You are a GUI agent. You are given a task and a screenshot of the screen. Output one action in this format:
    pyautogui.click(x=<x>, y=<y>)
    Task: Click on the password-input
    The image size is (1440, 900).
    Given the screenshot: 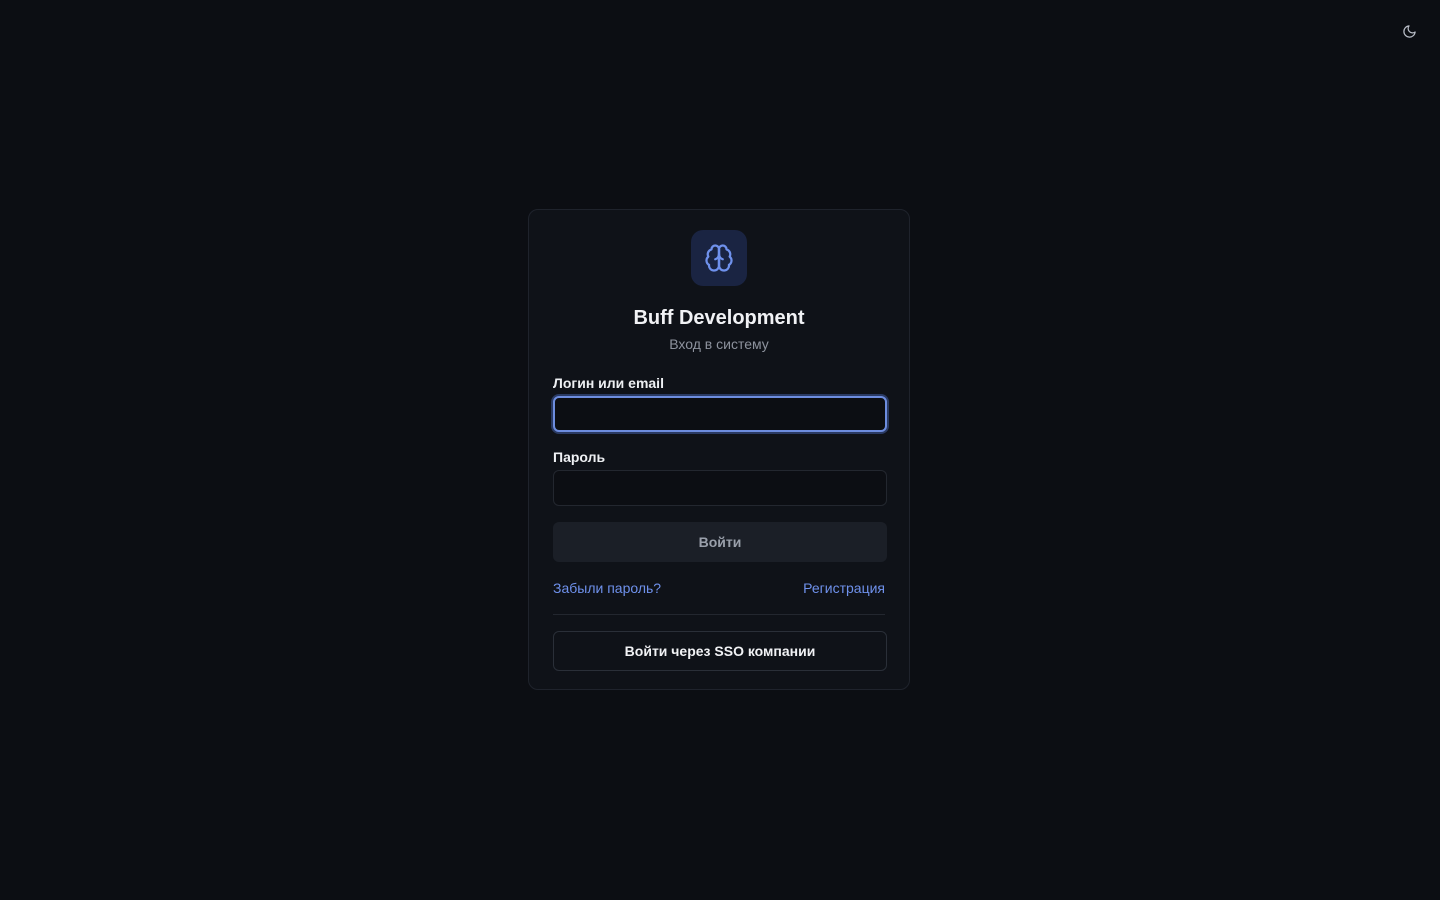 What is the action you would take?
    pyautogui.click(x=720, y=488)
    